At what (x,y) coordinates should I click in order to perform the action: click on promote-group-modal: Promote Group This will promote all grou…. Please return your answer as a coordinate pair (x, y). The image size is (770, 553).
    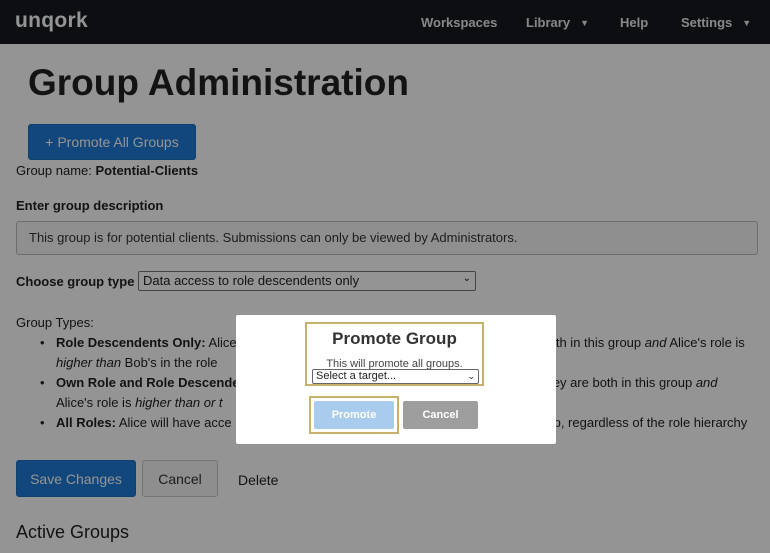
    Looking at the image, I should click on (396, 379).